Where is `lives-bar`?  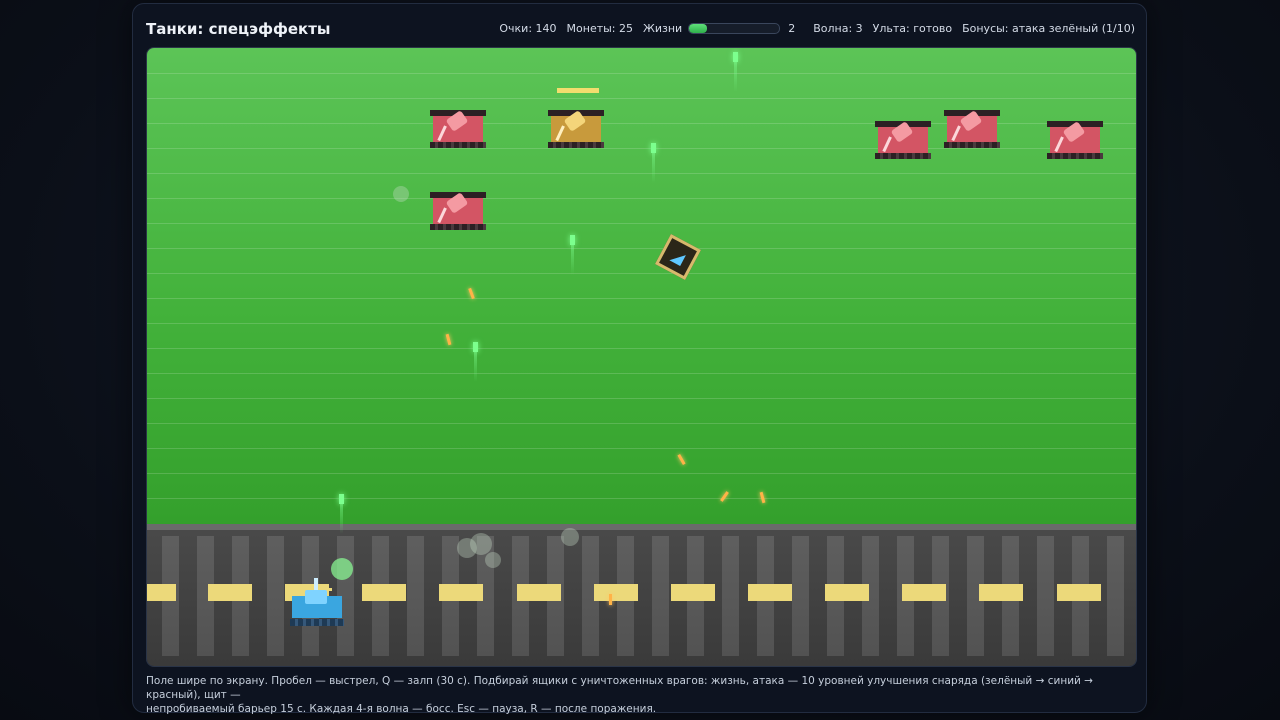 lives-bar is located at coordinates (734, 28).